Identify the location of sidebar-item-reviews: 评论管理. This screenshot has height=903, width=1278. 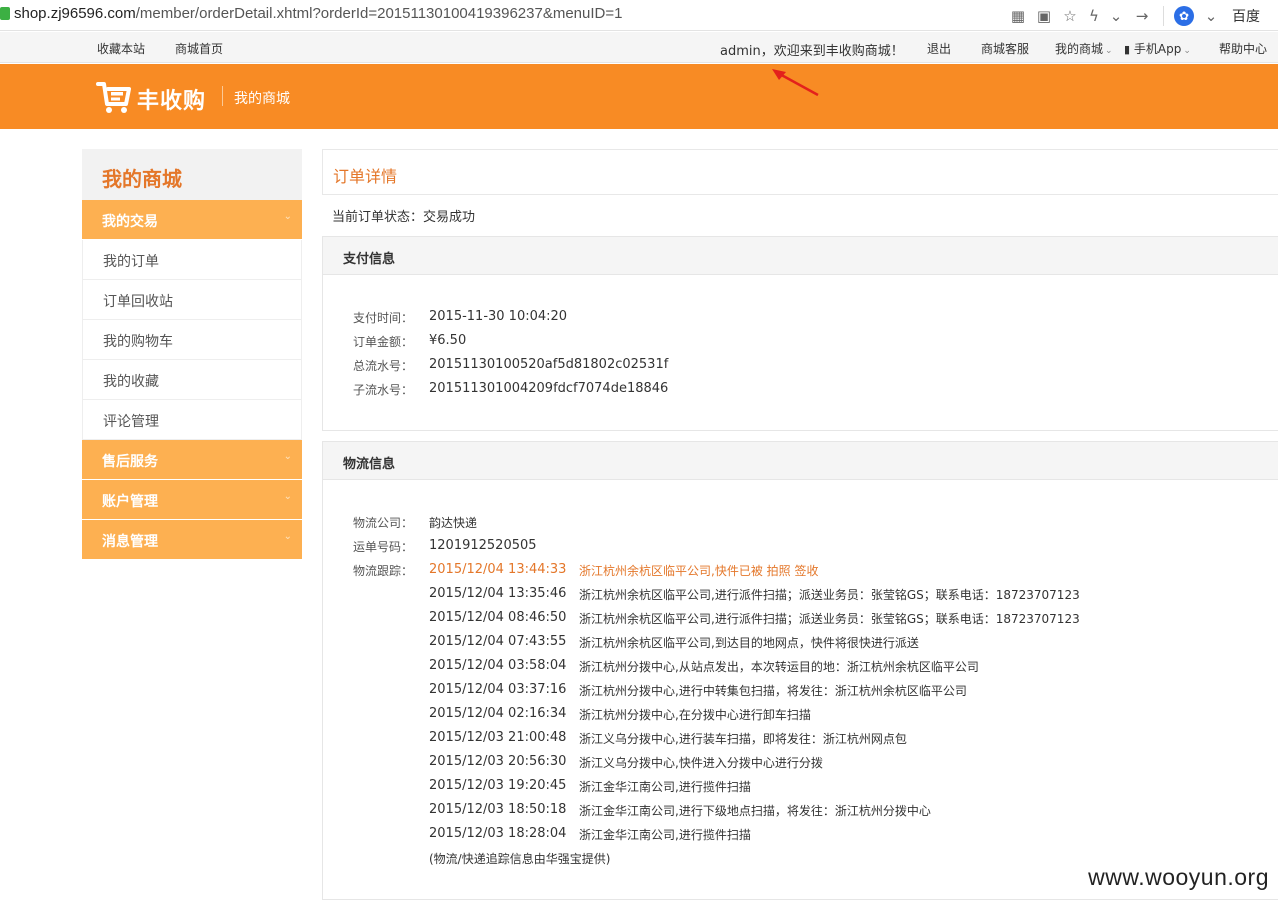
(192, 420).